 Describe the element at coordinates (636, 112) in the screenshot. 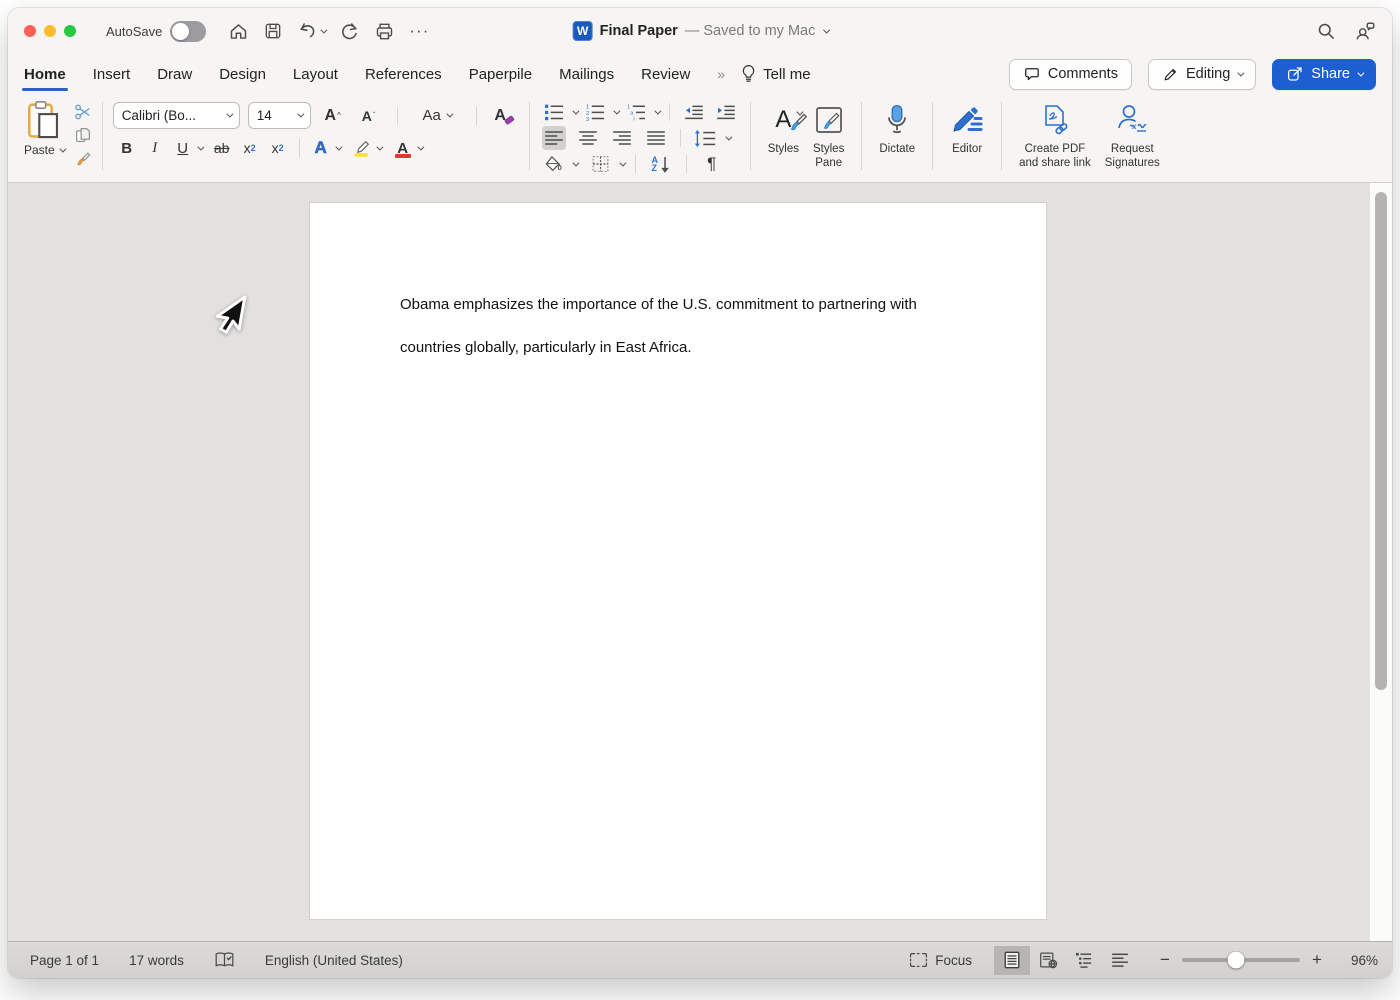

I see `multilevel-list-button: 1ai` at that location.